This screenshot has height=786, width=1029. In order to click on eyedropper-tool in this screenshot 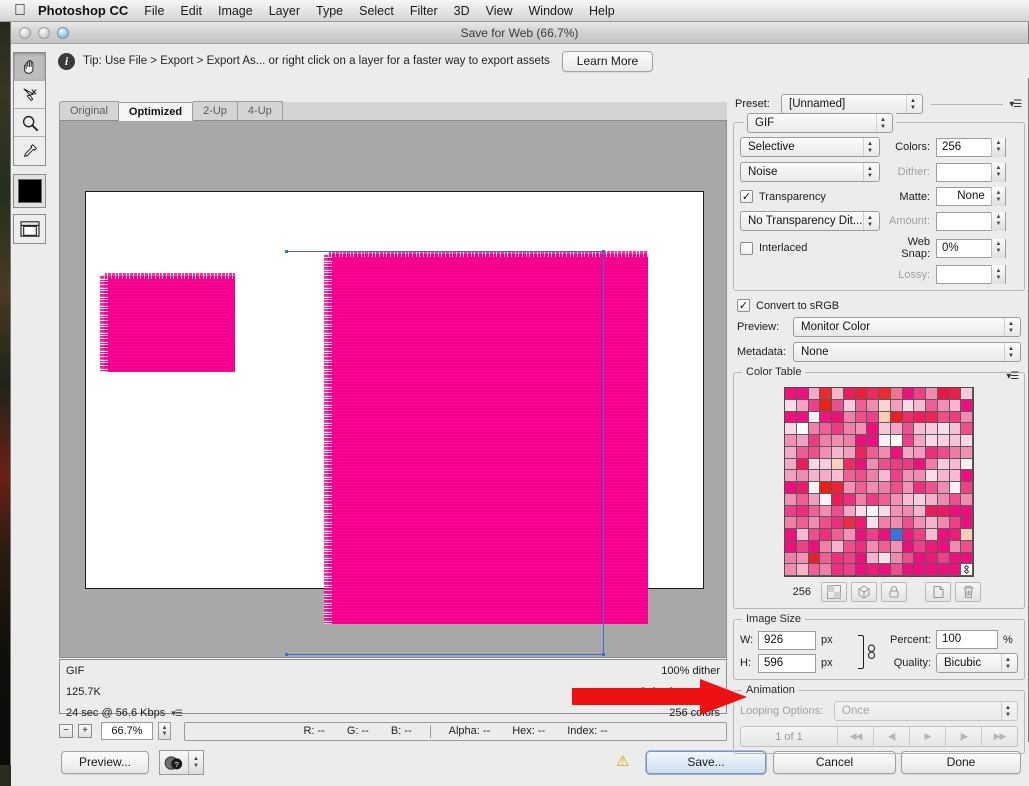, I will do `click(29, 151)`.